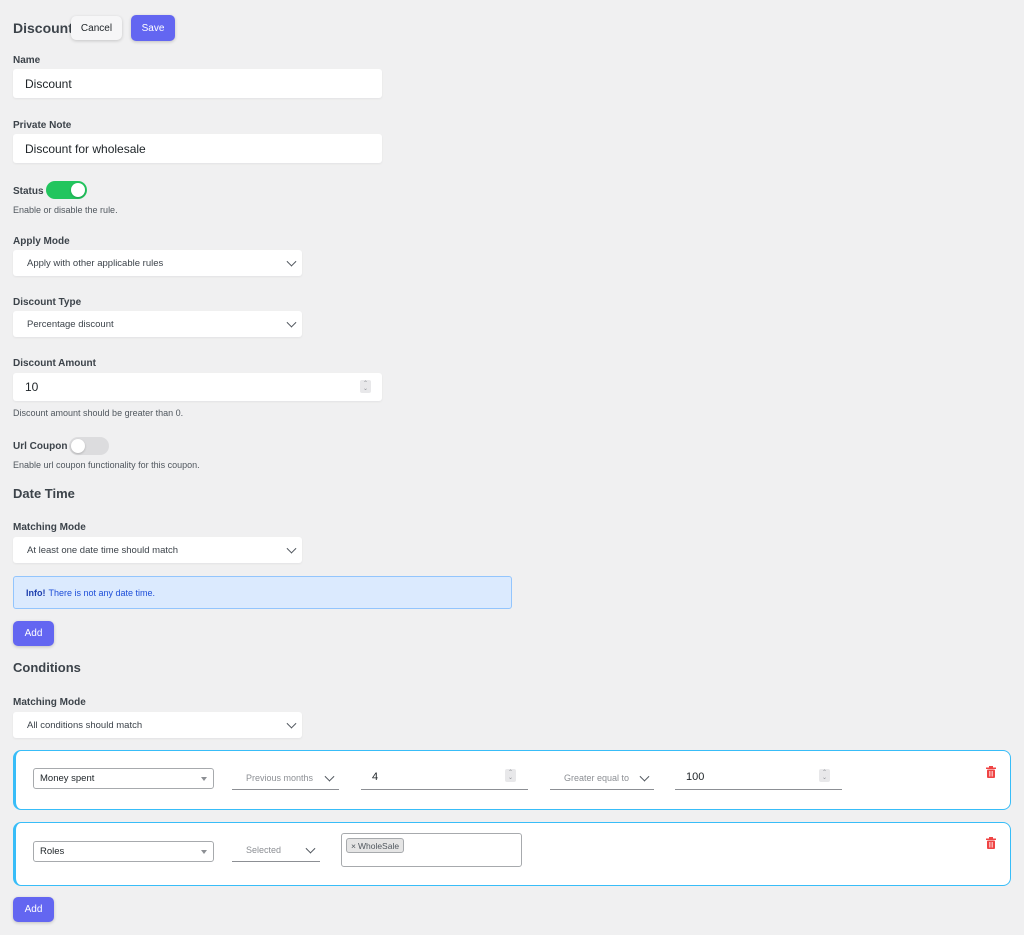 This screenshot has height=935, width=1024. I want to click on url-coupon-toggle, so click(89, 446).